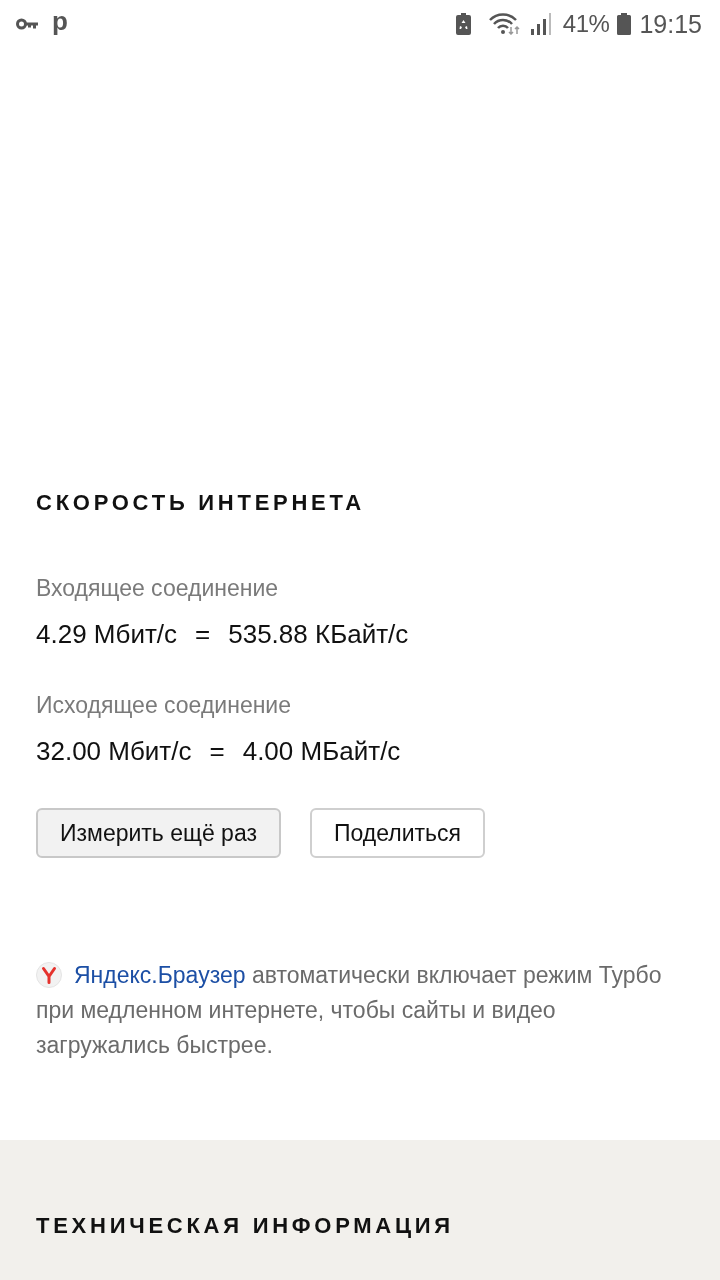 The width and height of the screenshot is (720, 1280). I want to click on browser-link: Яндекс.Браузер, so click(160, 975).